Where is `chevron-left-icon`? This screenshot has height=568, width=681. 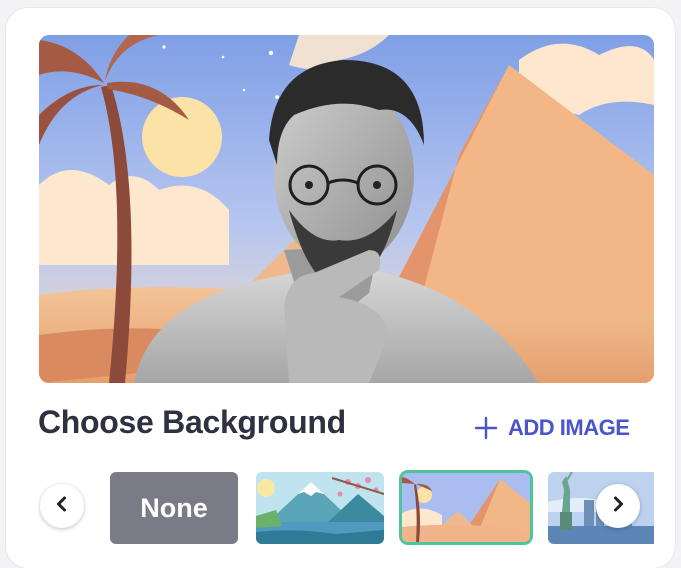 chevron-left-icon is located at coordinates (62, 506).